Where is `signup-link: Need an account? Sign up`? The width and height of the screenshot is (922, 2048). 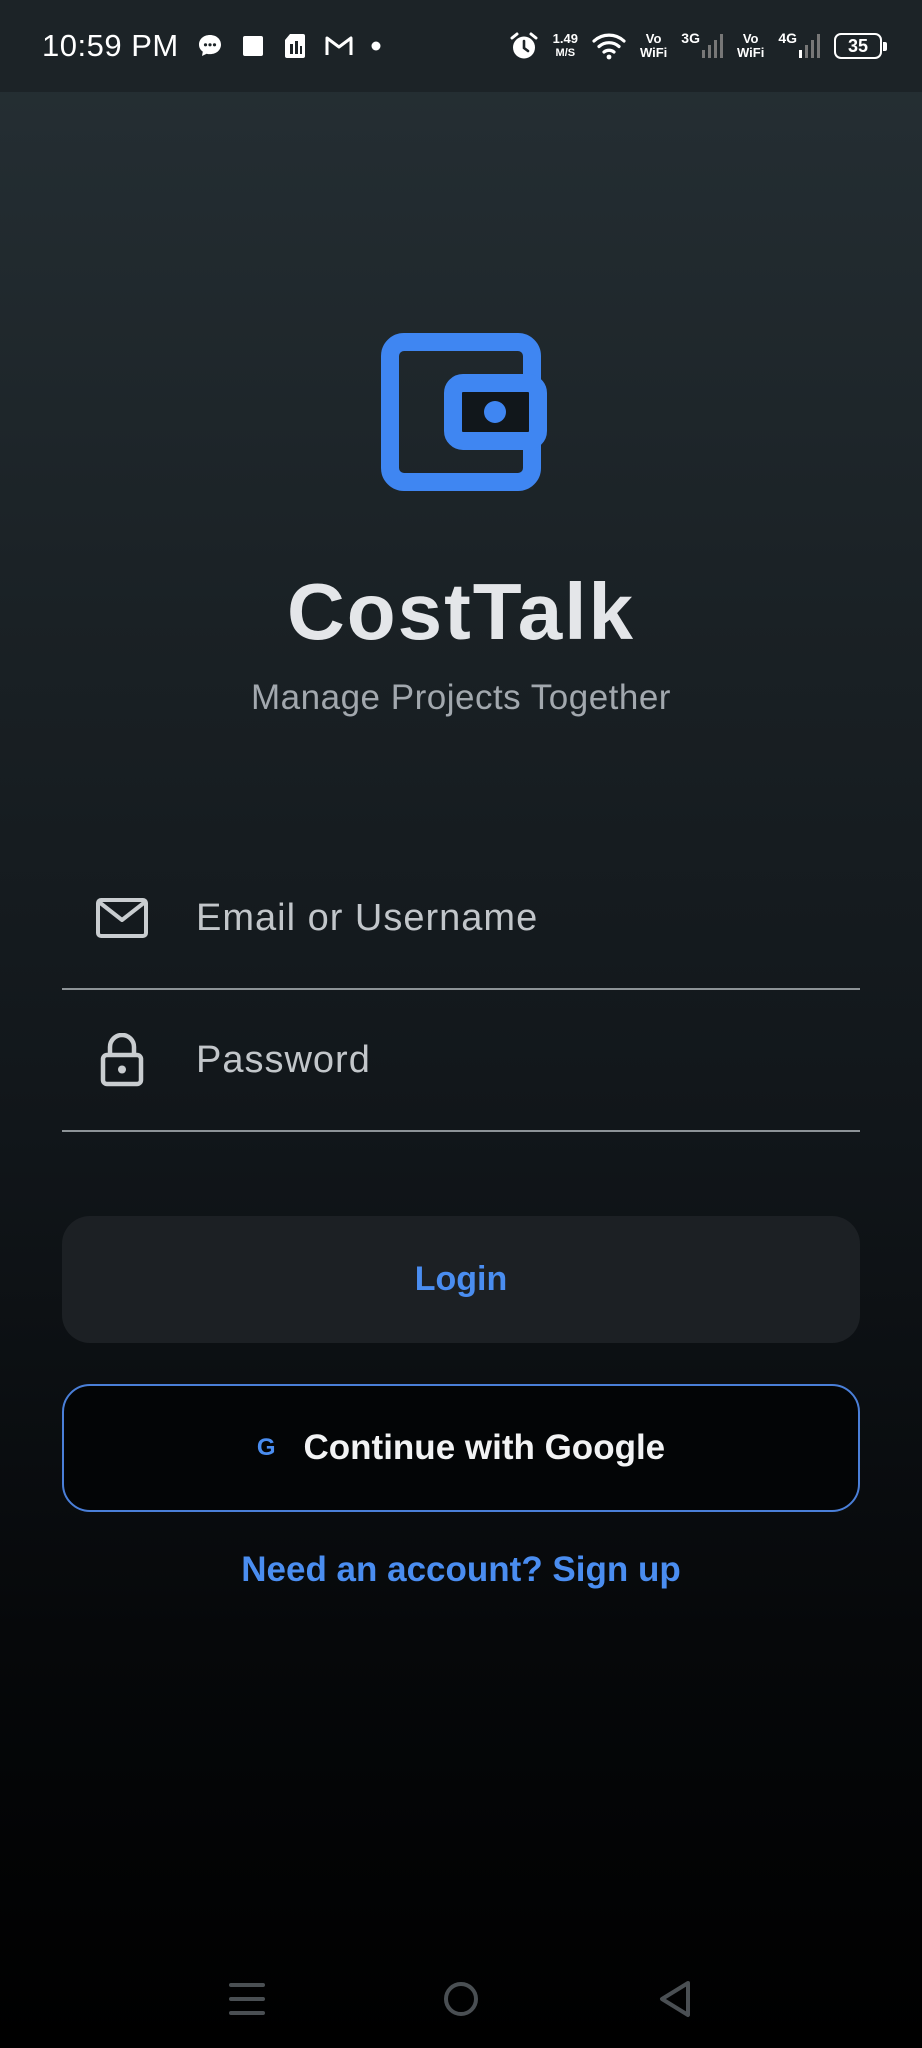
signup-link: Need an account? Sign up is located at coordinates (461, 1570).